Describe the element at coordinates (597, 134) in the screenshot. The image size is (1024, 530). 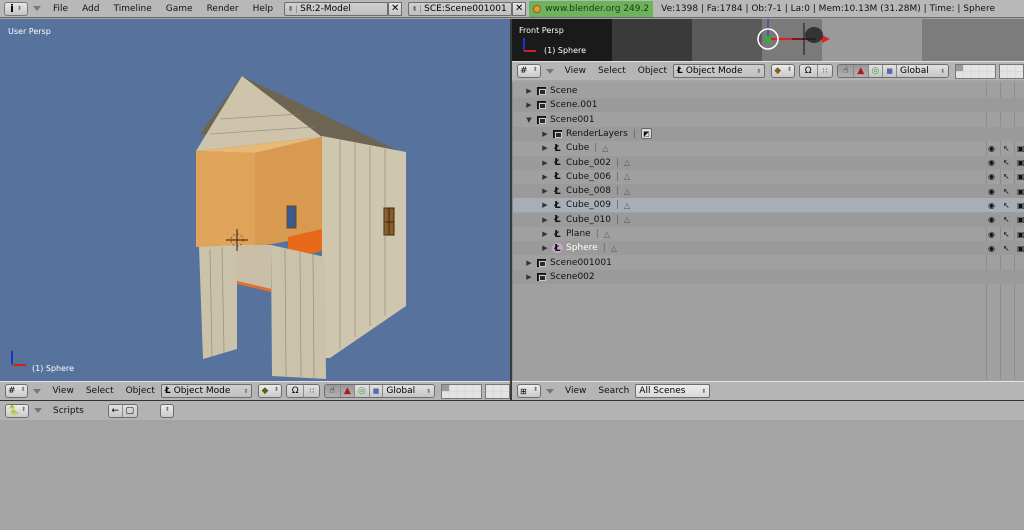
I see `outliner-item-label: RenderLayers` at that location.